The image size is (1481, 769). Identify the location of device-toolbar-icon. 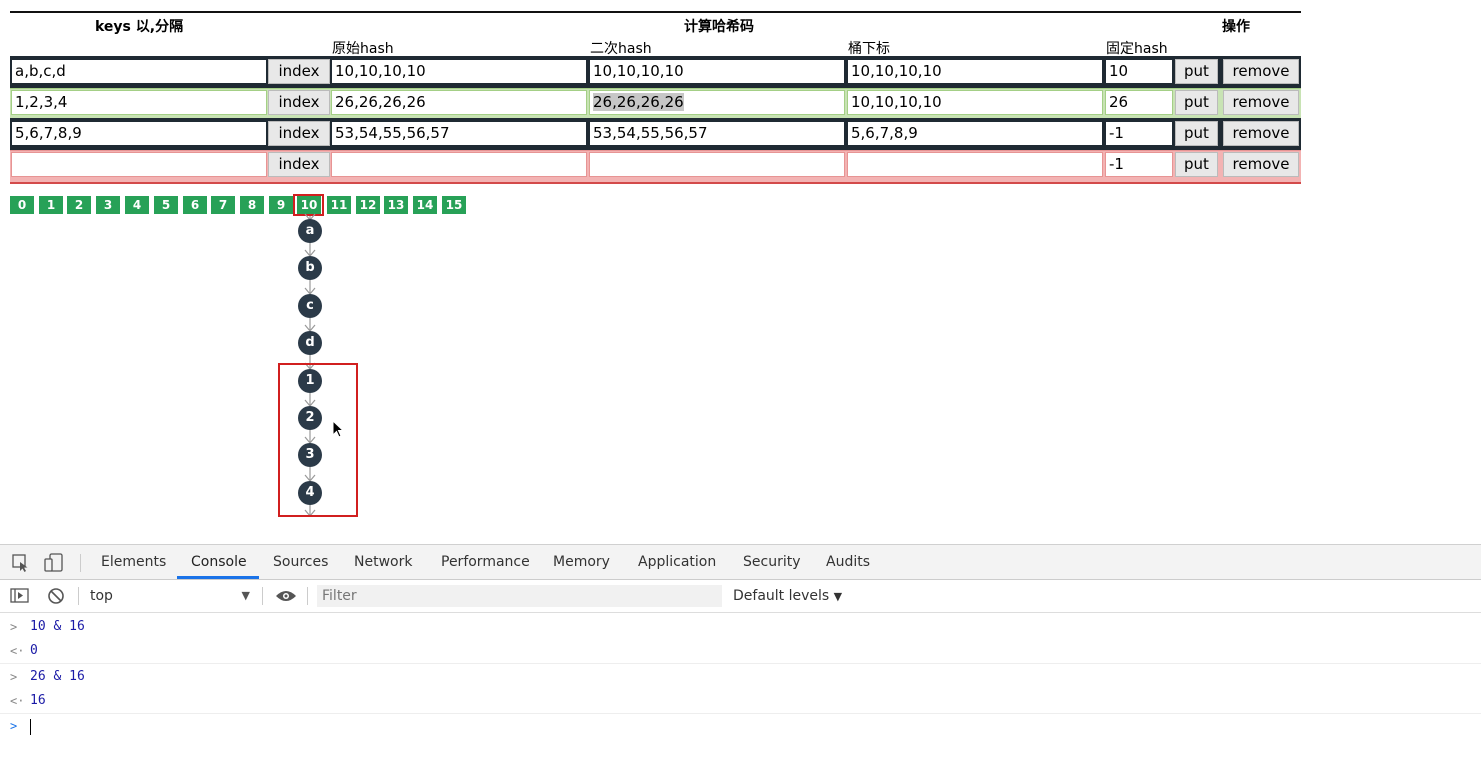
(55, 563).